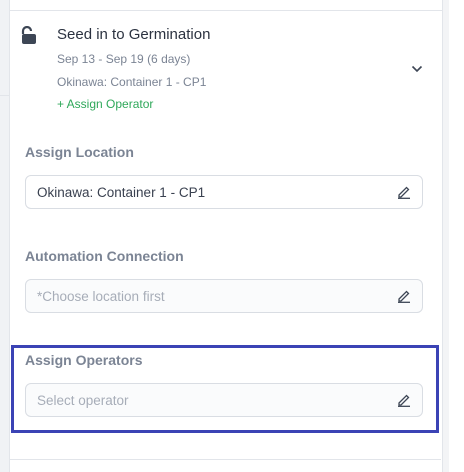  What do you see at coordinates (417, 69) in the screenshot?
I see `chevron-down-icon` at bounding box center [417, 69].